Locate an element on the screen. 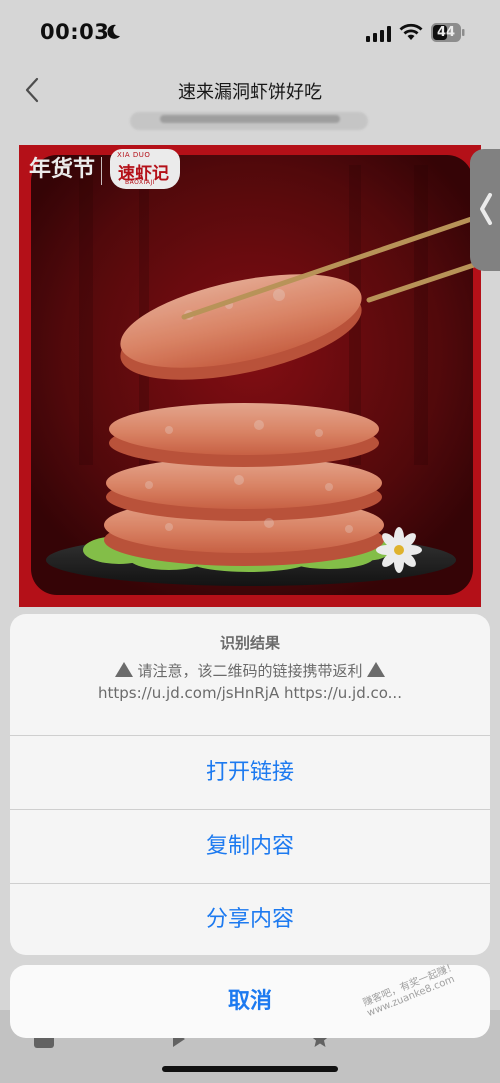 This screenshot has width=500, height=1083. home-indicator is located at coordinates (250, 1069).